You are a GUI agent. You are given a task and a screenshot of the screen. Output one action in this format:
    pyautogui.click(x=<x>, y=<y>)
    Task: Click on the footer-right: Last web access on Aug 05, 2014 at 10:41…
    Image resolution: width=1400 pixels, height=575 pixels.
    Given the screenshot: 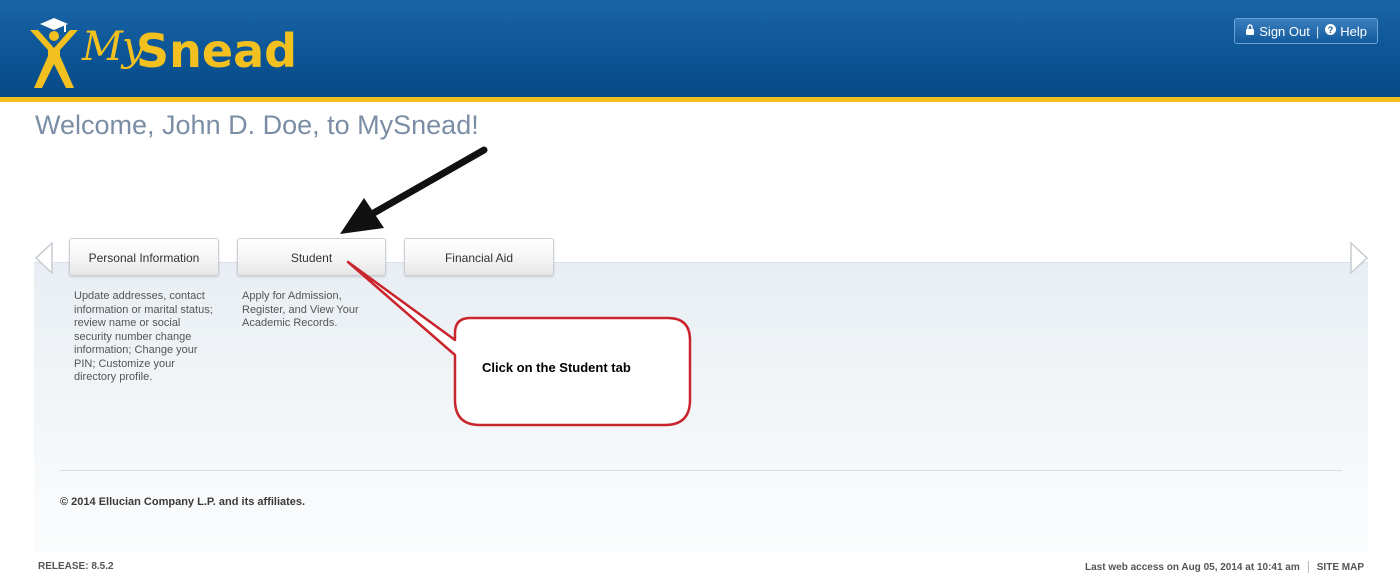 What is the action you would take?
    pyautogui.click(x=1224, y=567)
    